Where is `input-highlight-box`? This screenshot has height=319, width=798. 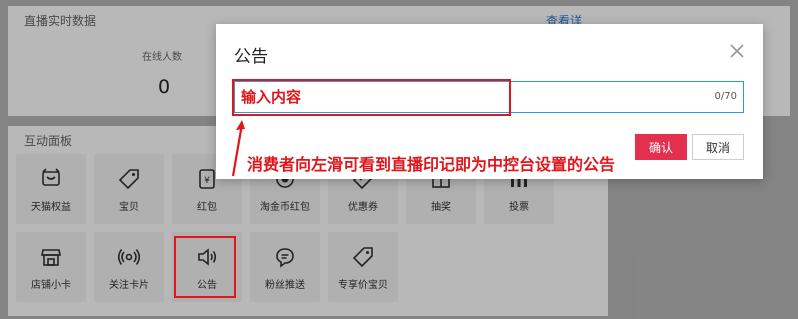 input-highlight-box is located at coordinates (371, 97).